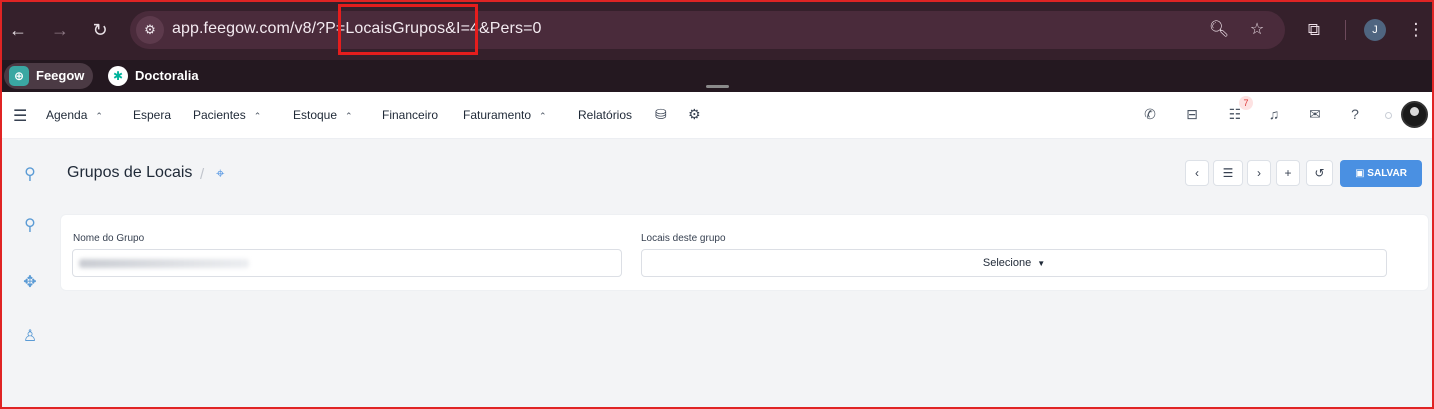  I want to click on url-highlighted-part: LocaisGrupos&I=4, so click(412, 28).